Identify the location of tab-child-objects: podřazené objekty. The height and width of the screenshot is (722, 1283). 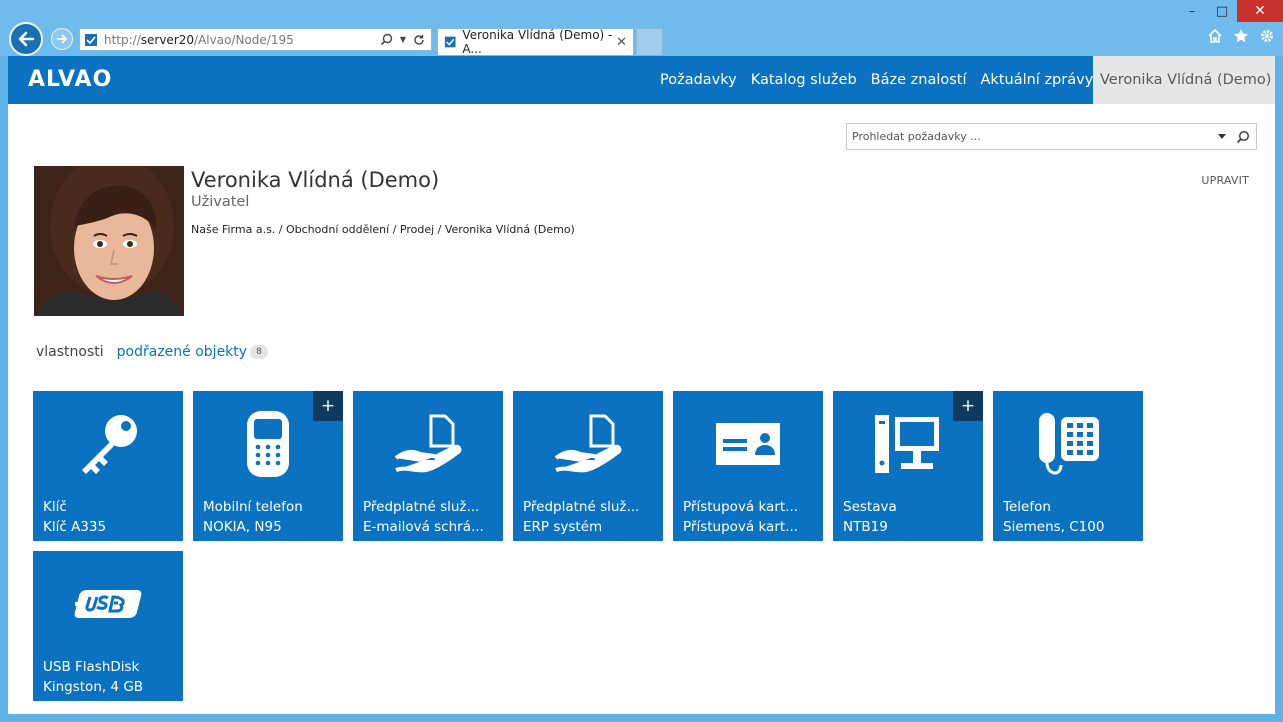
(182, 352).